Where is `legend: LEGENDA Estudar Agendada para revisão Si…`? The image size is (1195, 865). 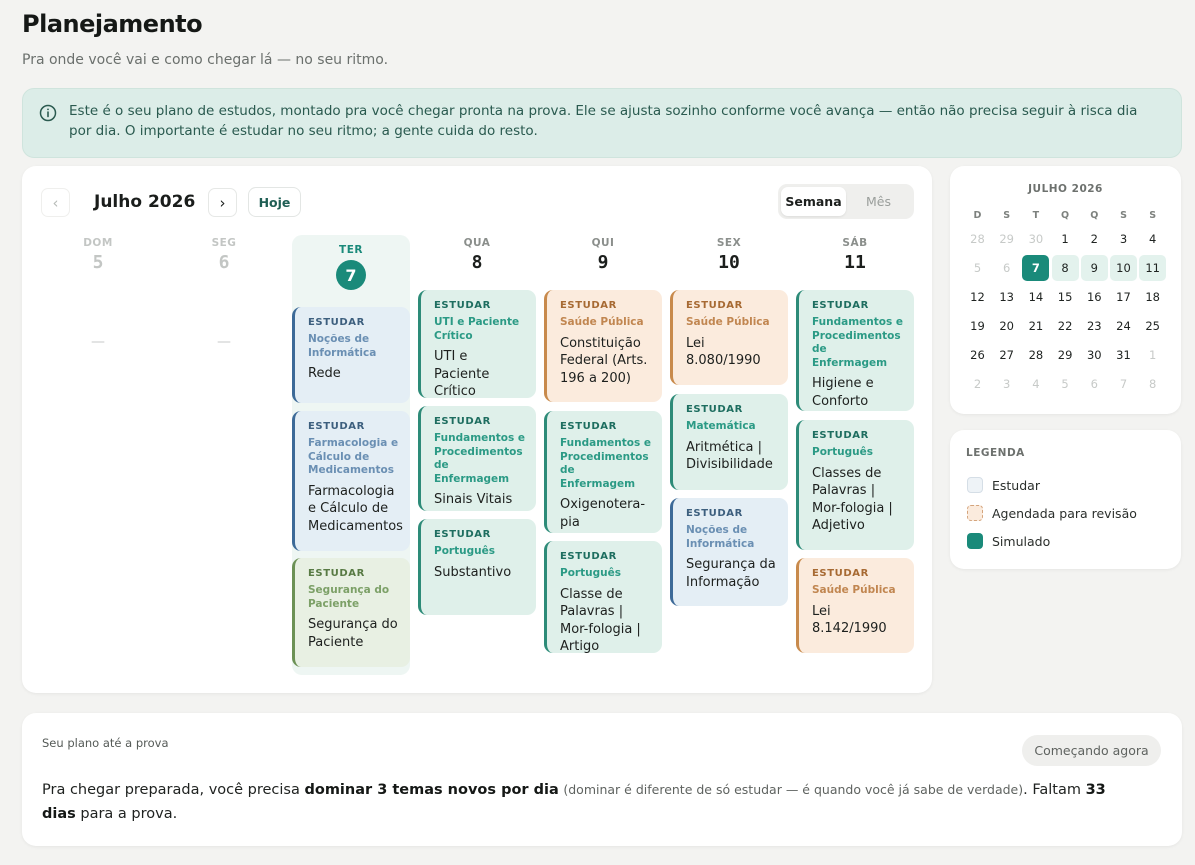
legend: LEGENDA Estudar Agendada para revisão Si… is located at coordinates (1065, 499).